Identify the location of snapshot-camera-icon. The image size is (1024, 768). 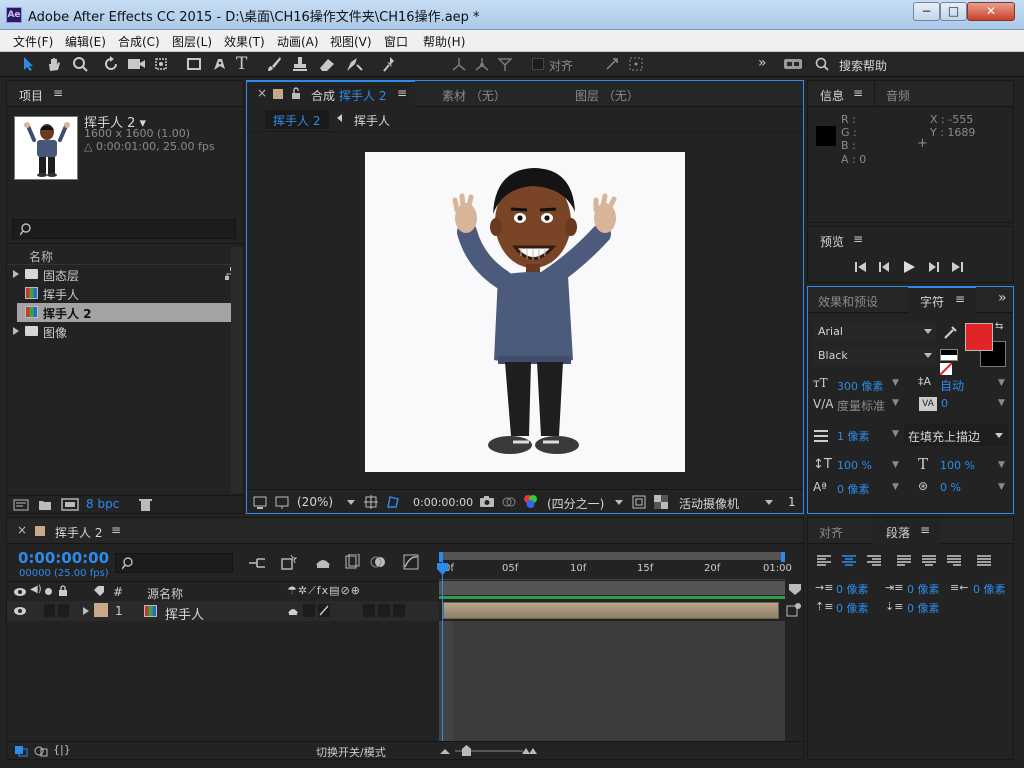
(487, 501).